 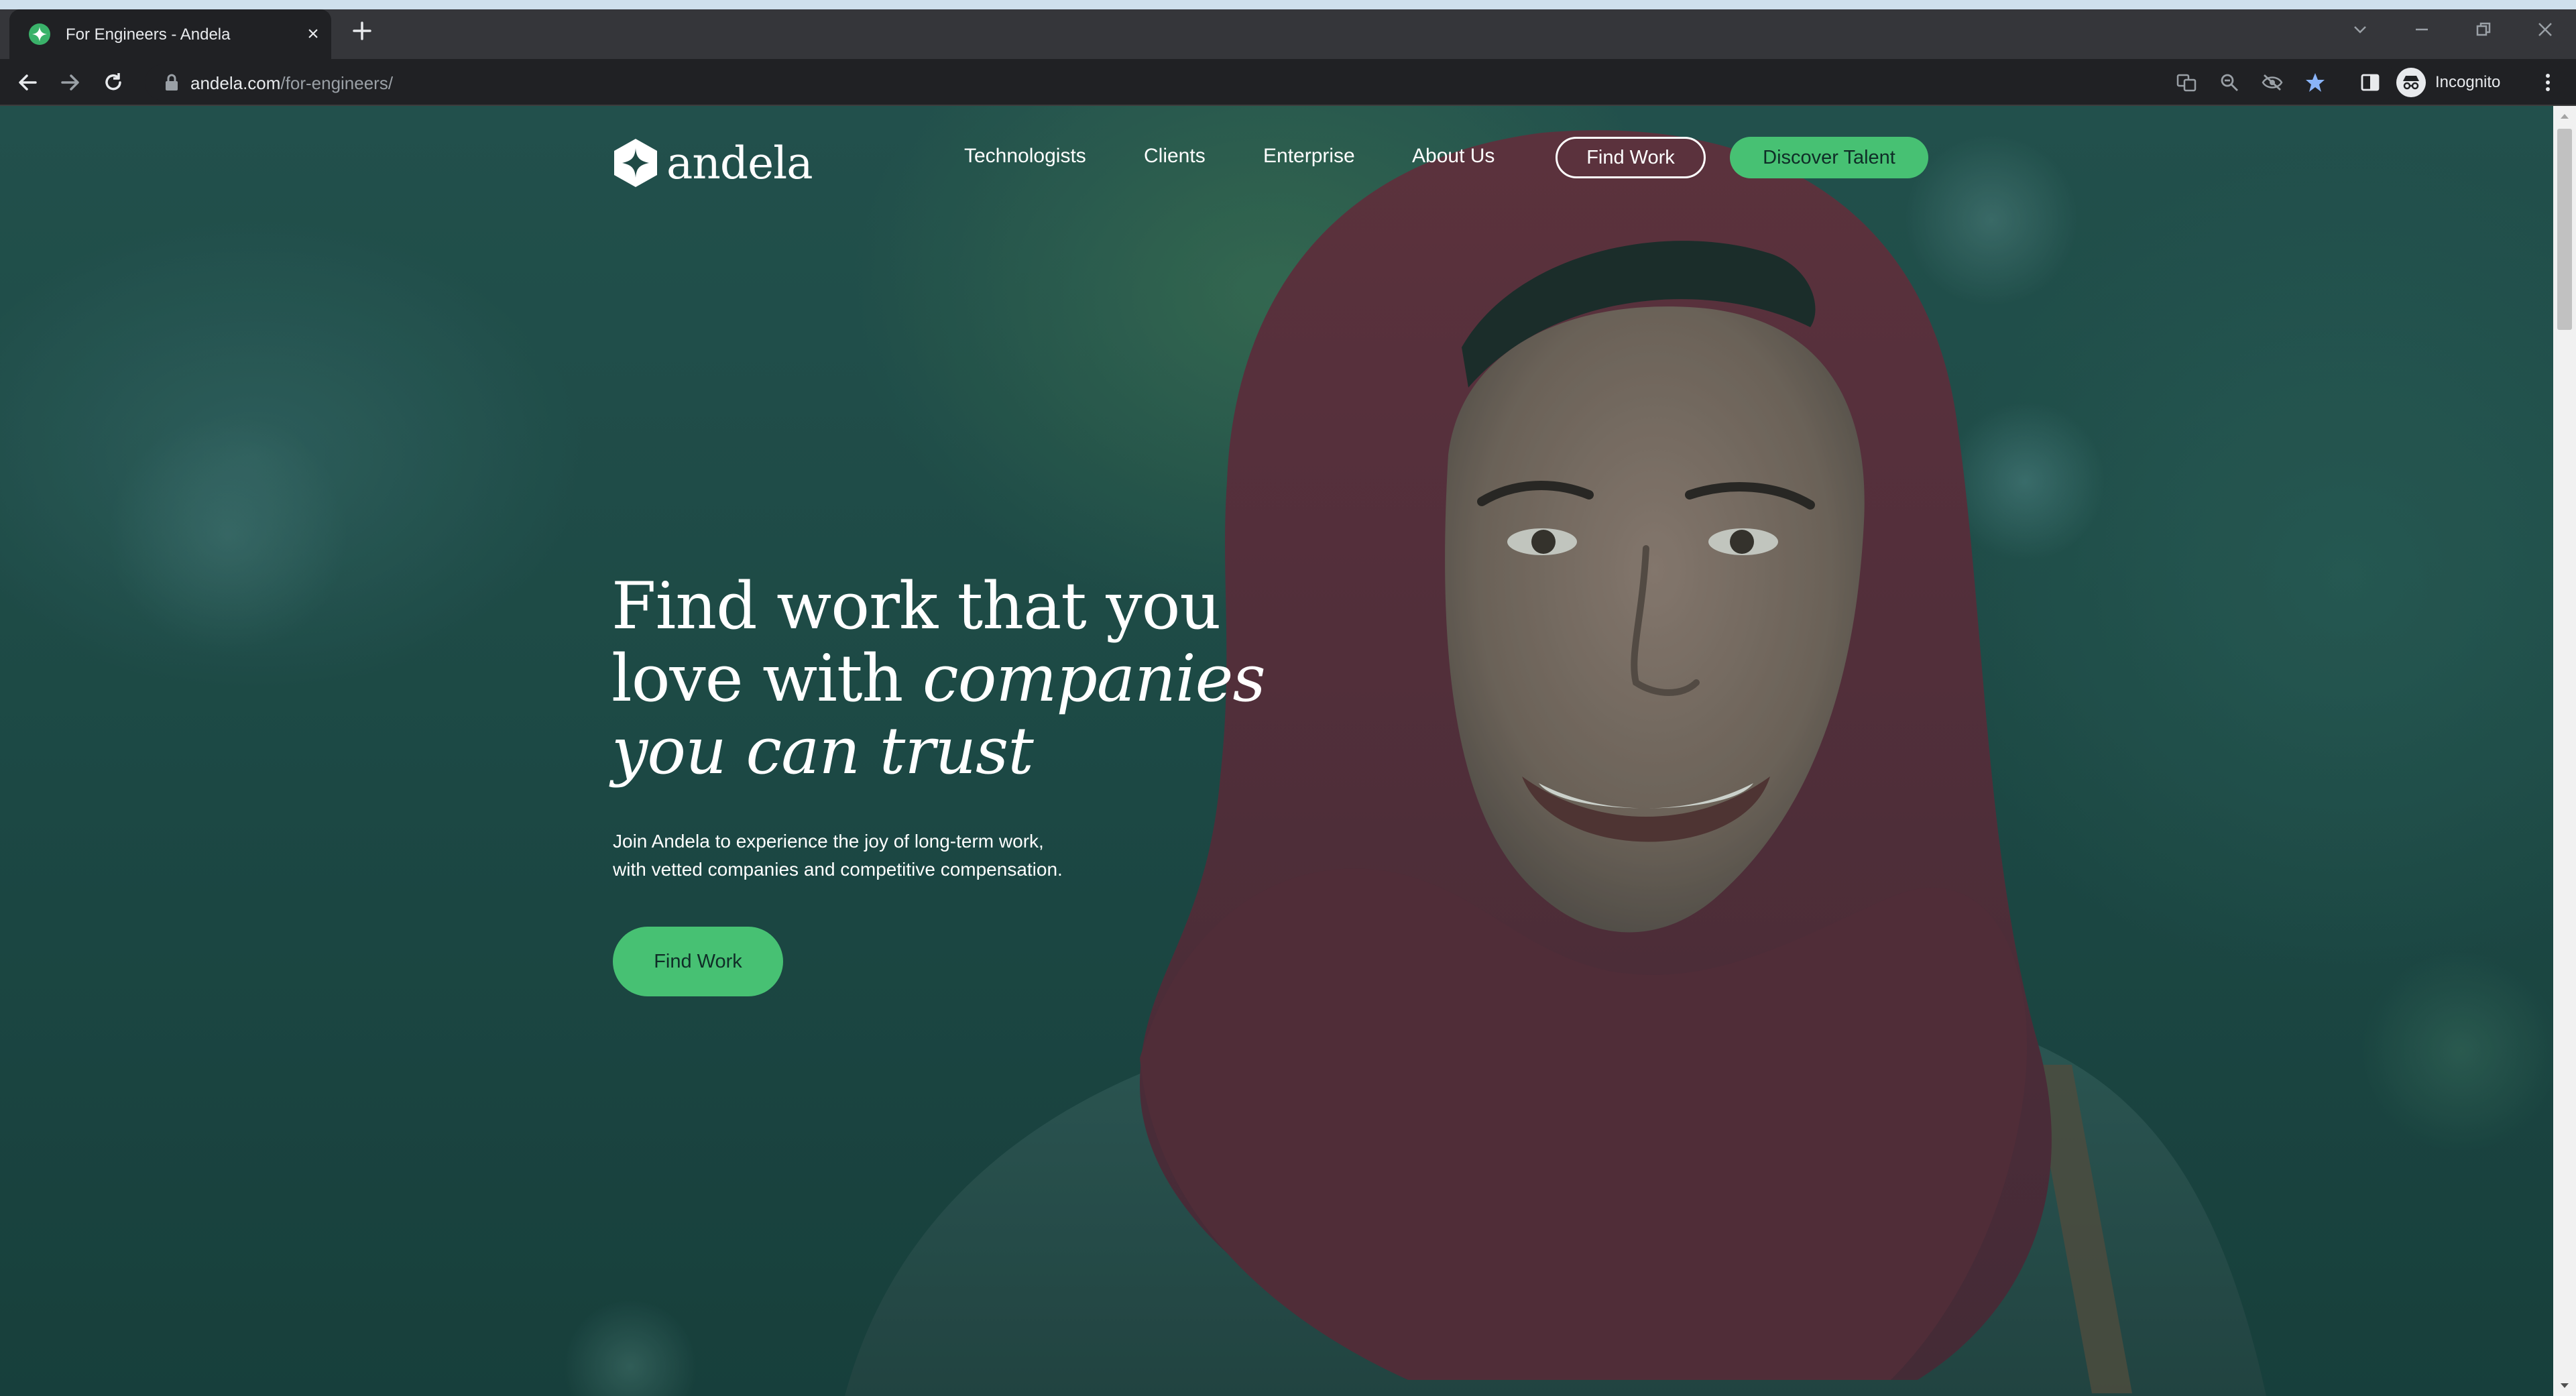 I want to click on hero-title-line1: Find work that you, so click(x=916, y=606).